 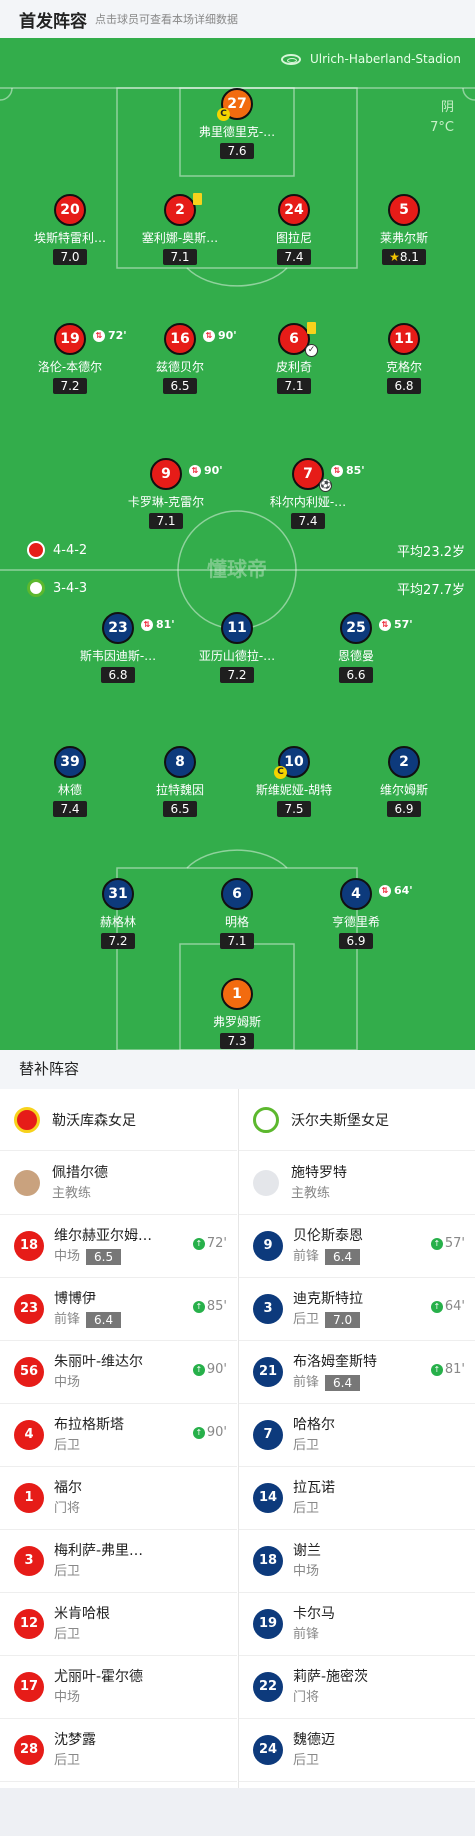 What do you see at coordinates (180, 781) in the screenshot?
I see `away-player-8: 8 拉特魏因 6.5` at bounding box center [180, 781].